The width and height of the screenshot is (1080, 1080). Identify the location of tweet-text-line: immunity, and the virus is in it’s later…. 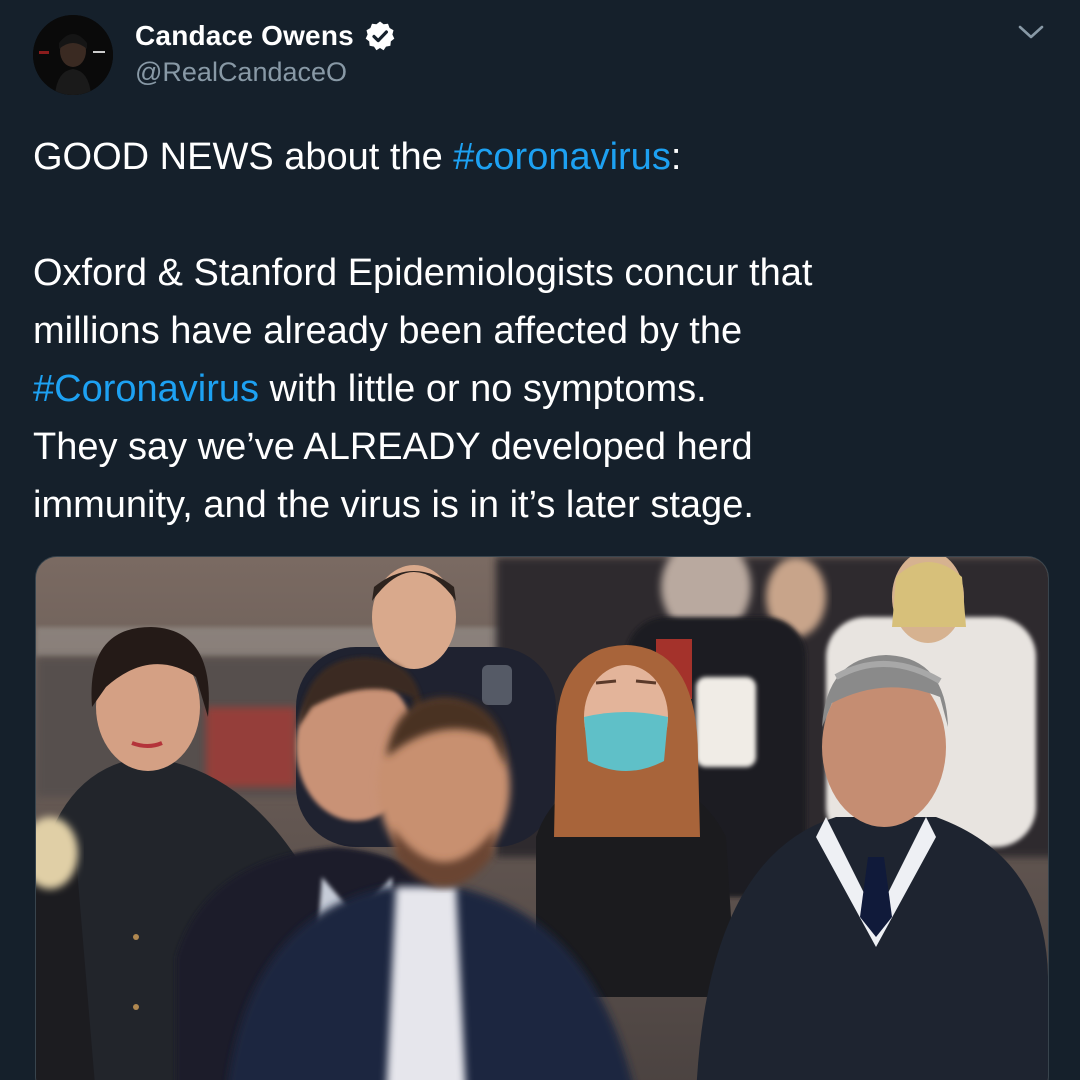
(393, 505).